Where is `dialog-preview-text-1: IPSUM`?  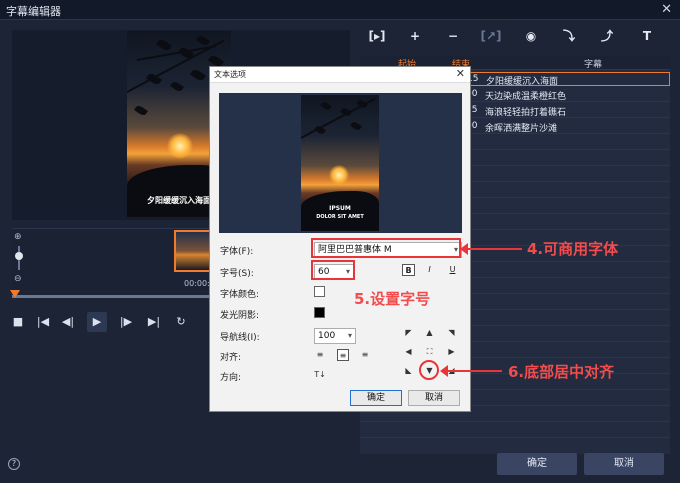
dialog-preview-text-1: IPSUM is located at coordinates (340, 208).